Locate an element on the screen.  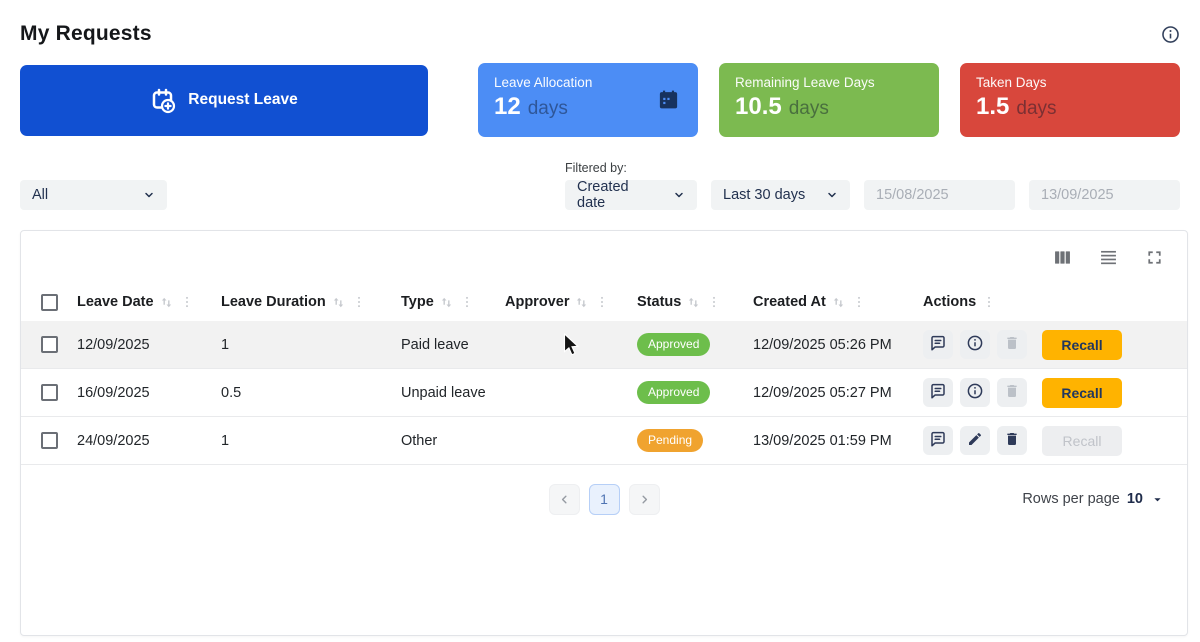
filter-field-select: Created date is located at coordinates (631, 195).